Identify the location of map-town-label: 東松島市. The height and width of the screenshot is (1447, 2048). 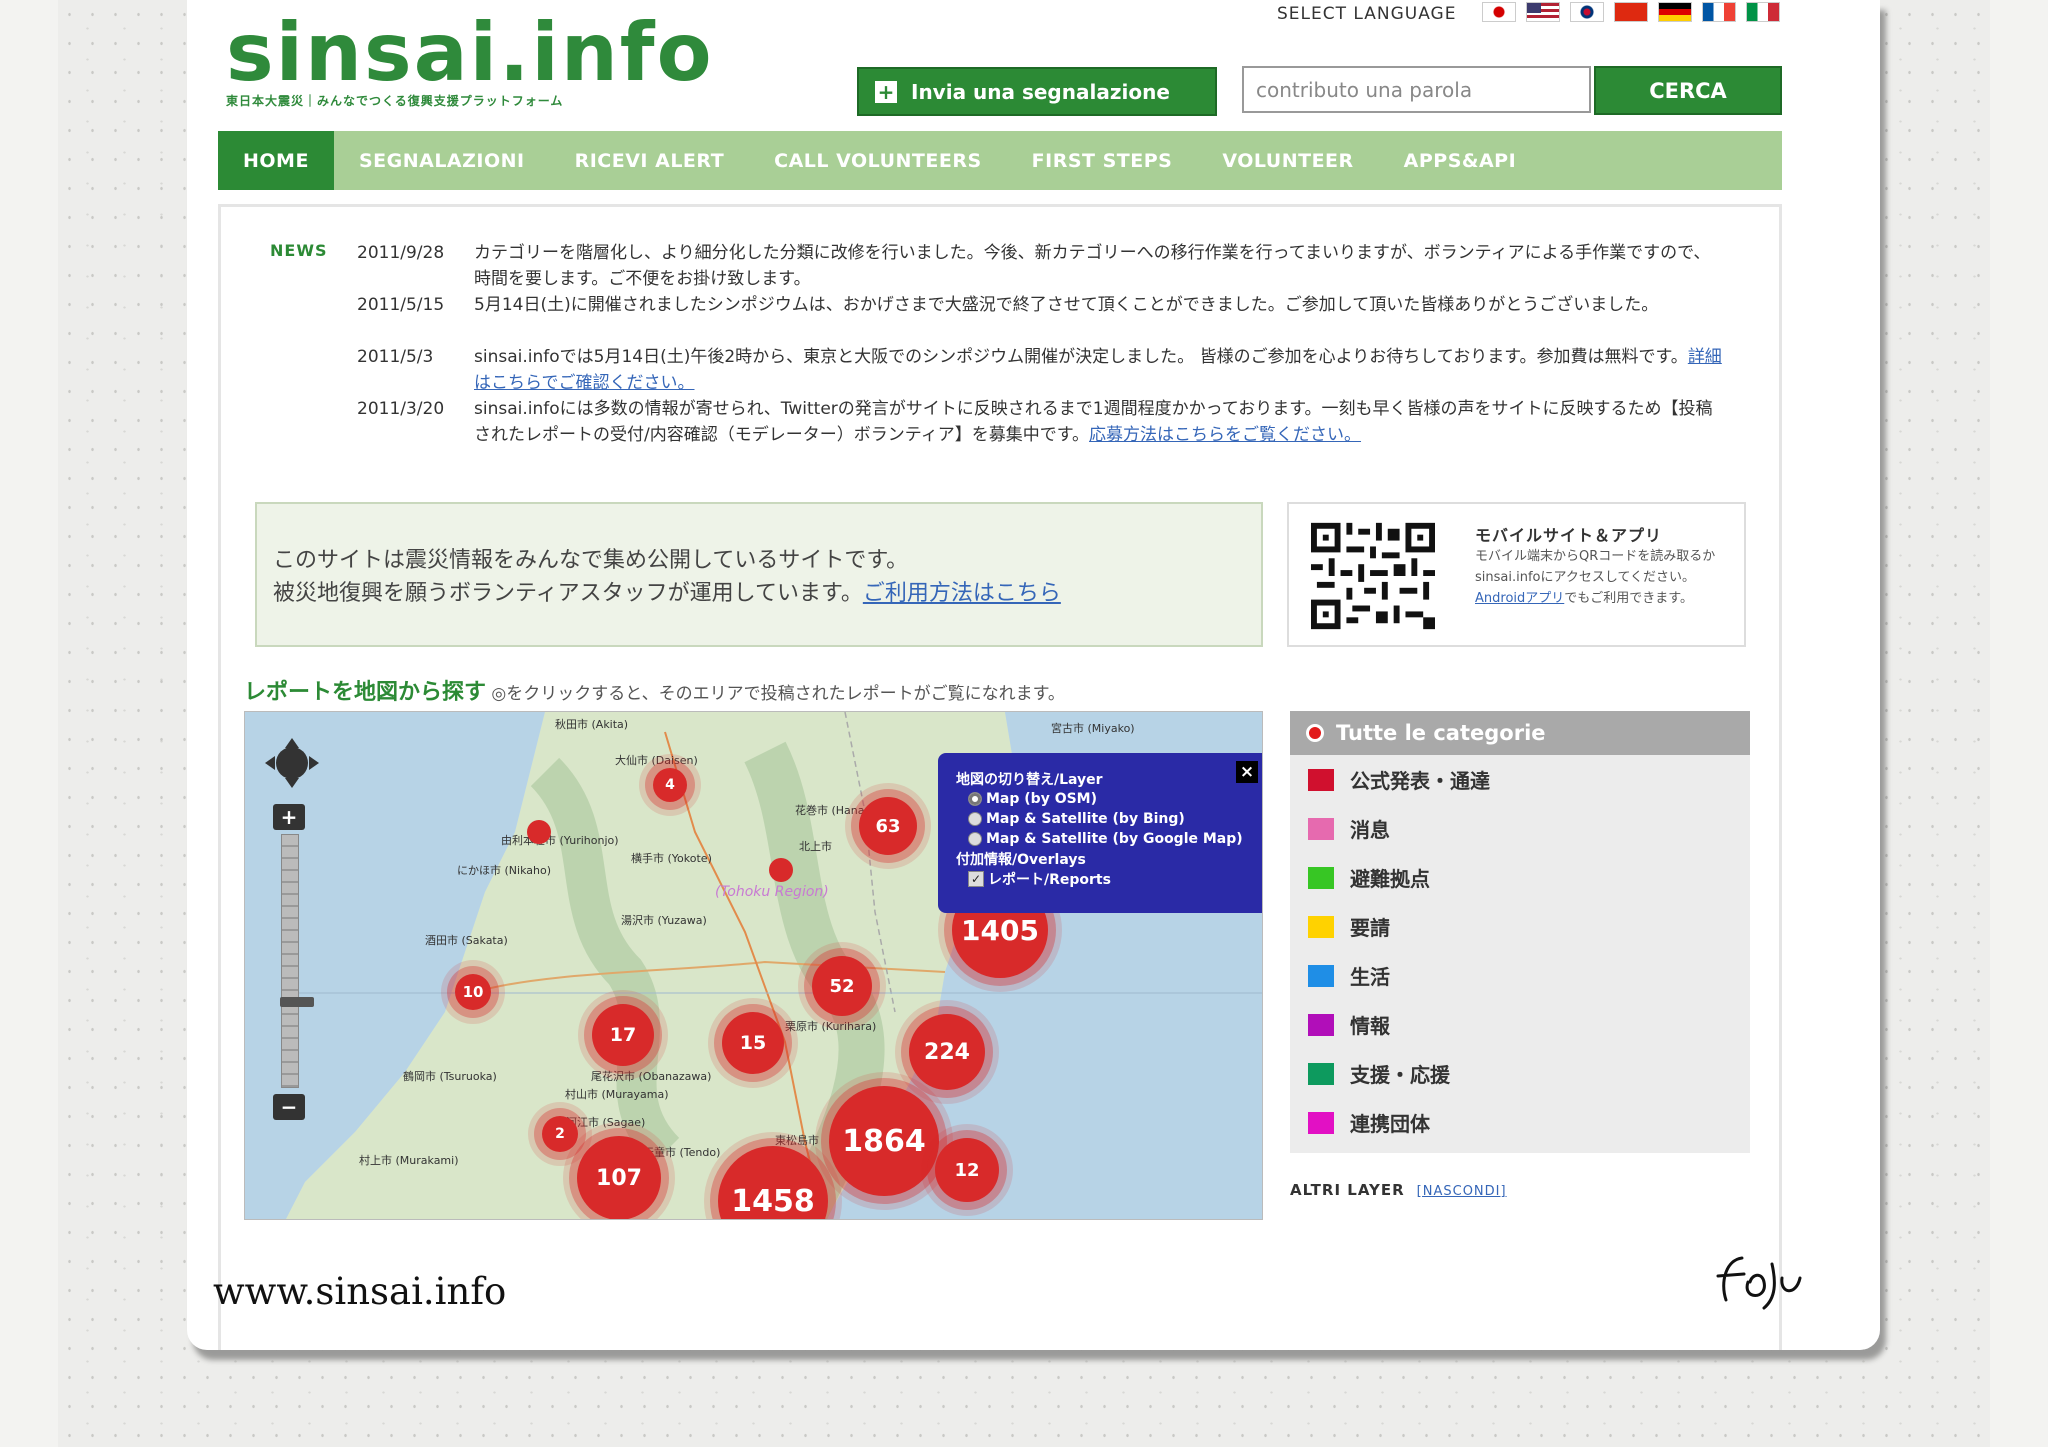
(797, 1140).